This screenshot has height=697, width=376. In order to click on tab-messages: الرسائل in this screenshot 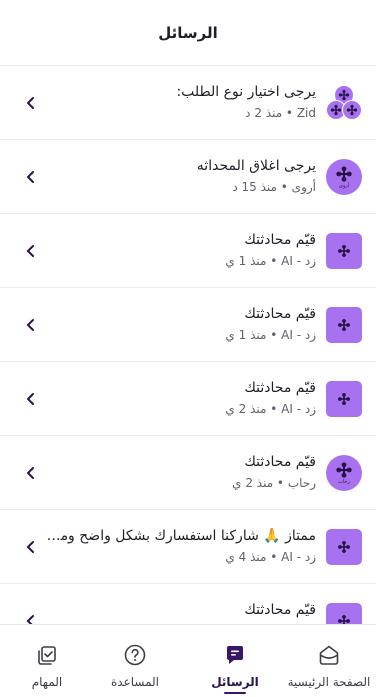, I will do `click(235, 661)`.